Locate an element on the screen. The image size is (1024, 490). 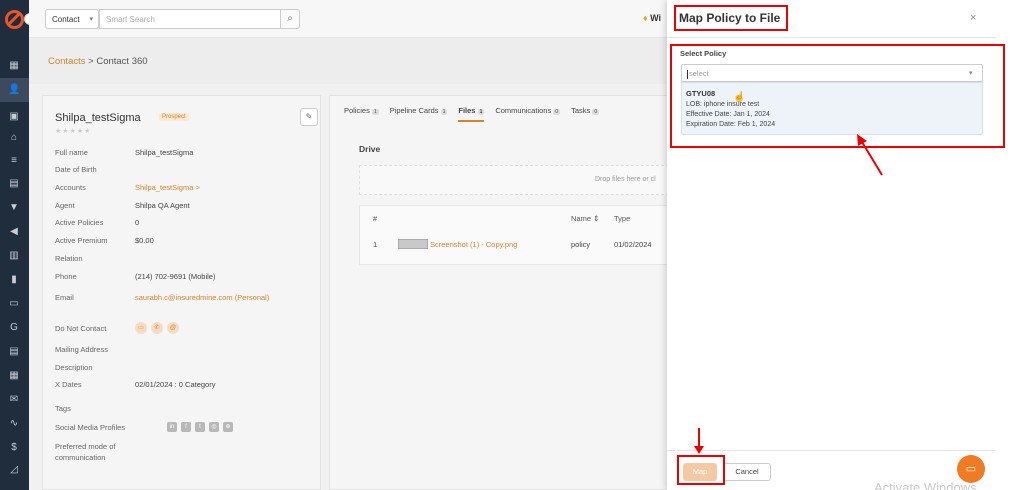
annotation-arrows is located at coordinates (788, 294).